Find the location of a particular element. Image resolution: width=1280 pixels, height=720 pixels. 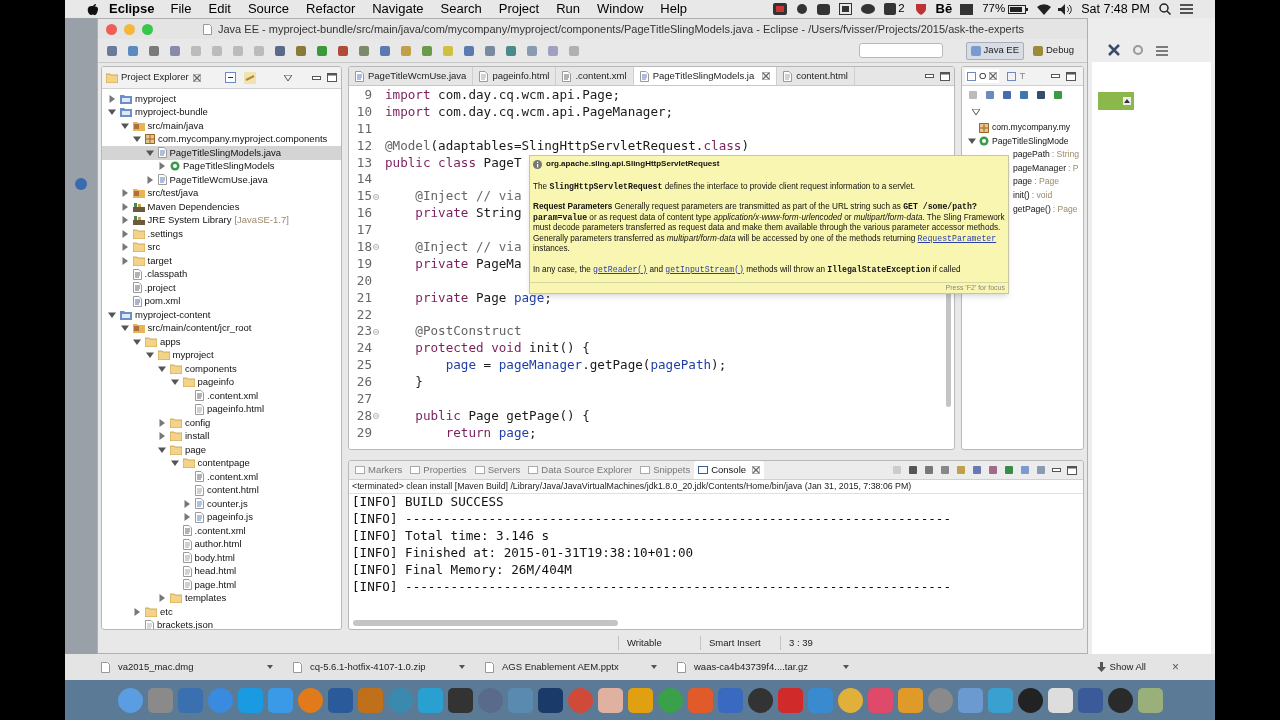

perspective-button: Java EE is located at coordinates (994, 50).